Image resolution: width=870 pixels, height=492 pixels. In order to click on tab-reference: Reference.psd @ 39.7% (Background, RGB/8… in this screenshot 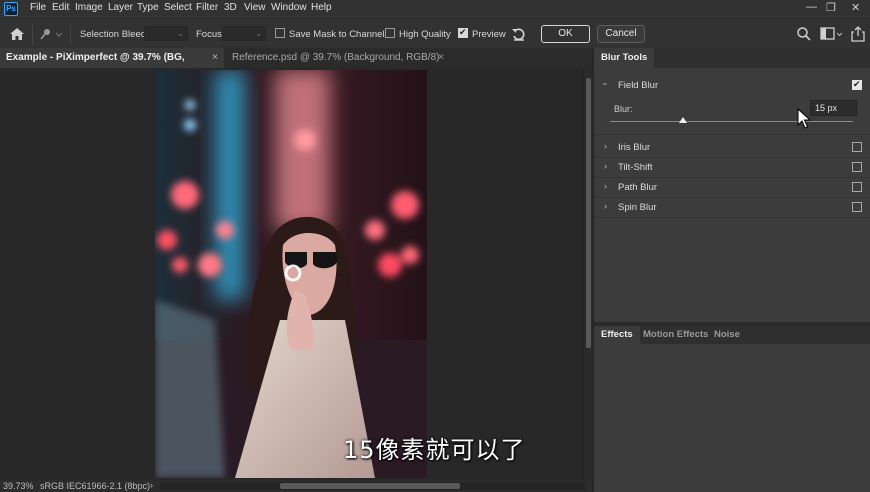, I will do `click(337, 58)`.